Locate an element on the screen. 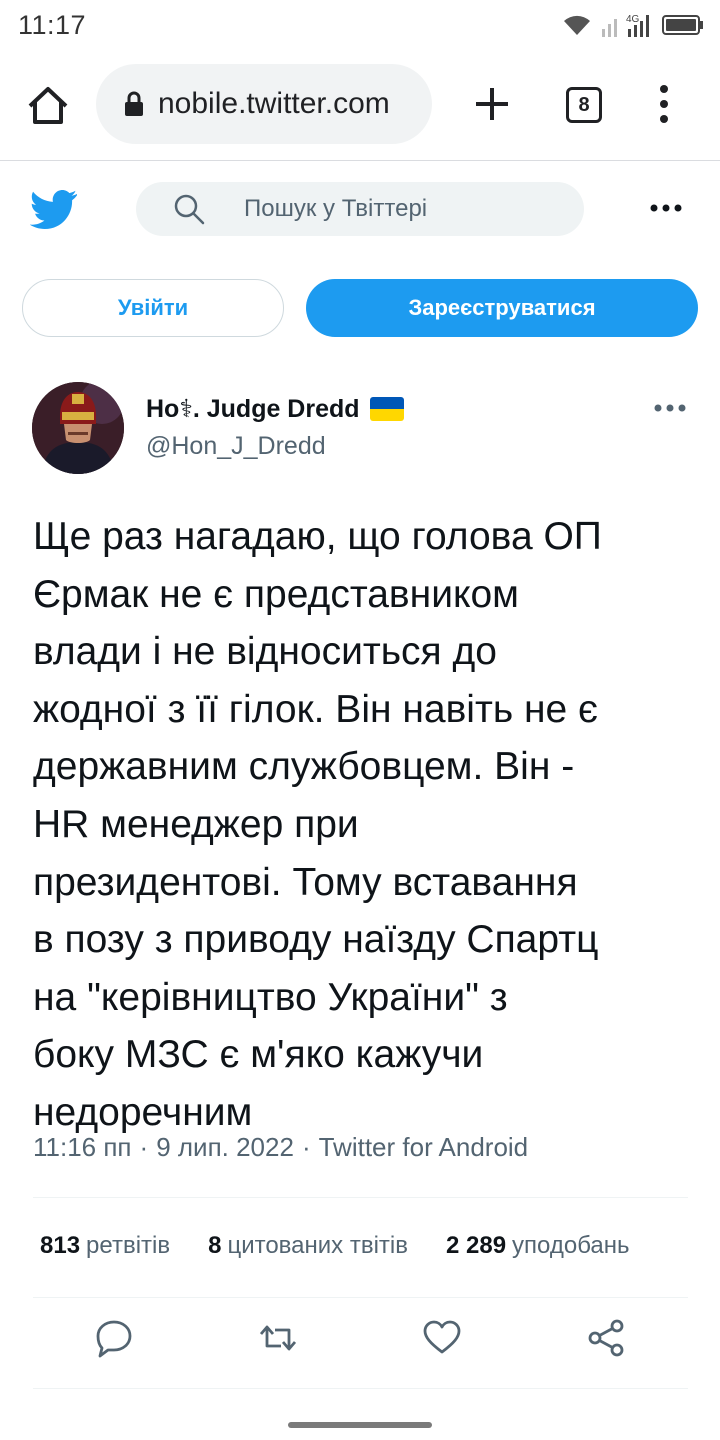 This screenshot has width=720, height=1440. home-icon is located at coordinates (48, 106).